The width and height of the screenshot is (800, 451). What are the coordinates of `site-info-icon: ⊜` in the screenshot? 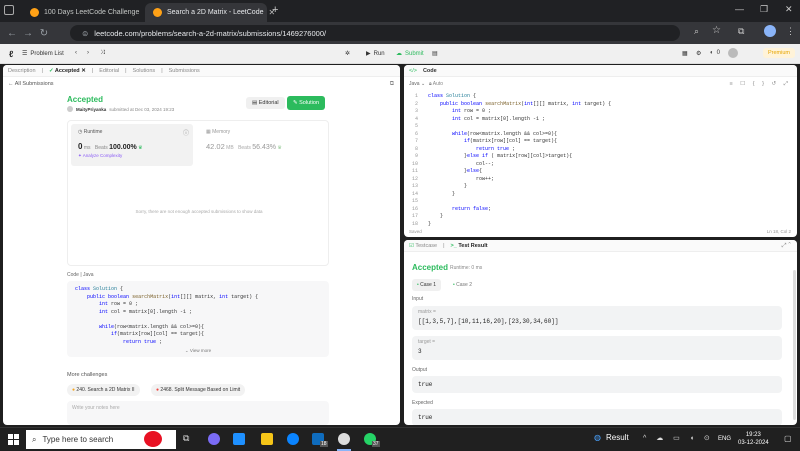 It's located at (85, 33).